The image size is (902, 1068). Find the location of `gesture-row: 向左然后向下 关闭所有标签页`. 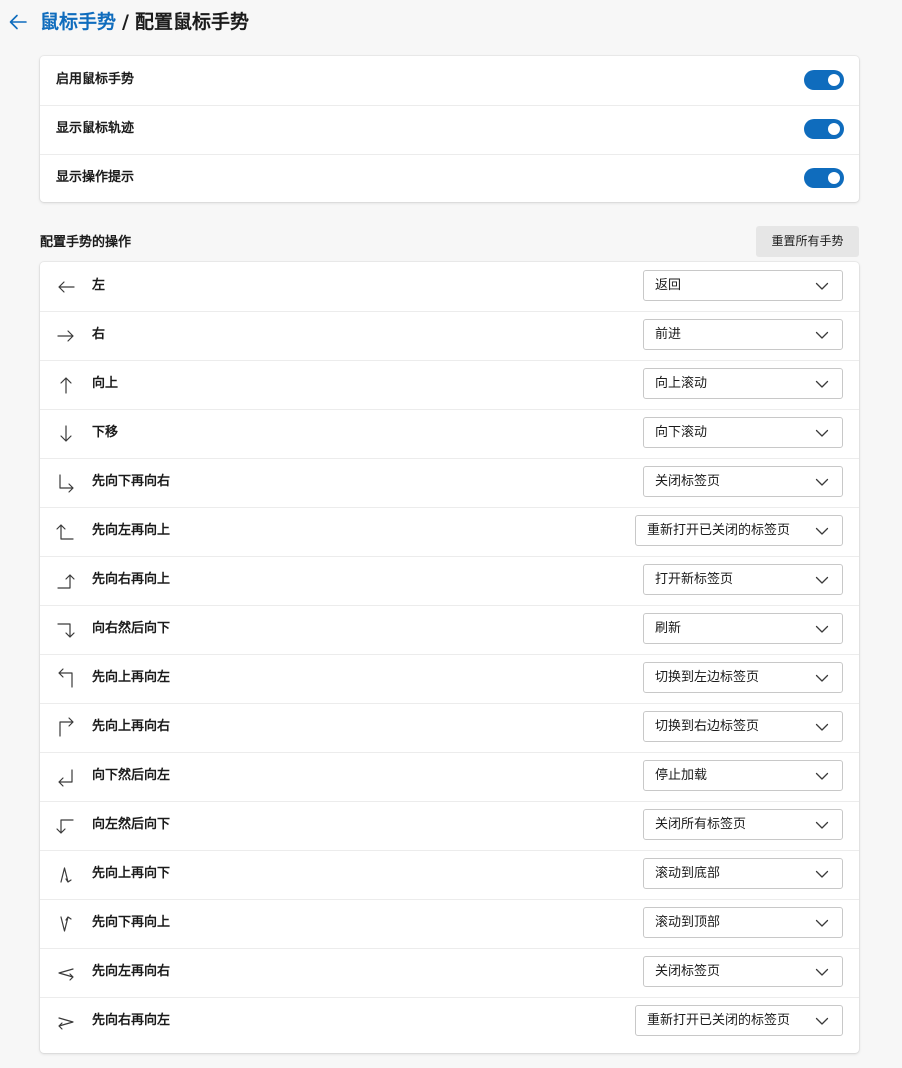

gesture-row: 向左然后向下 关闭所有标签页 is located at coordinates (449, 825).